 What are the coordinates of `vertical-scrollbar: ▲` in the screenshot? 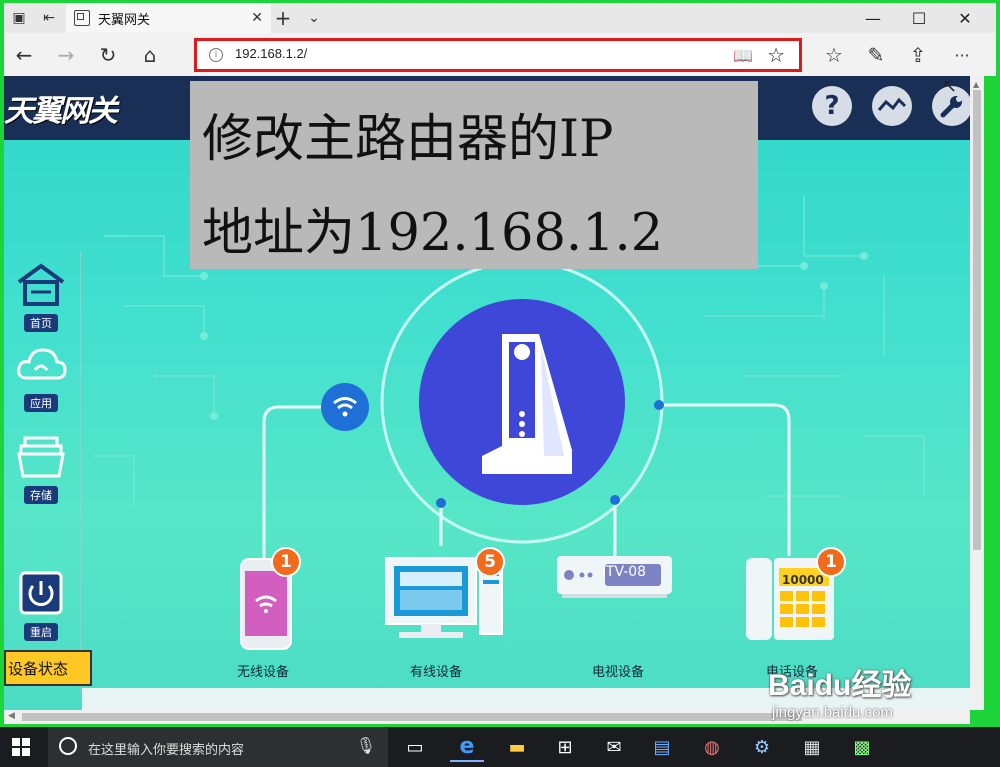 It's located at (977, 393).